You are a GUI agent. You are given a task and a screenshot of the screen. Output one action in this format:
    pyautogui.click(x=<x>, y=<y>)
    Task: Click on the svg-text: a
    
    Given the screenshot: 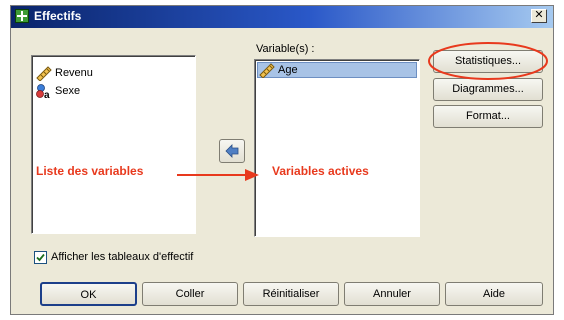 What is the action you would take?
    pyautogui.click(x=47, y=94)
    